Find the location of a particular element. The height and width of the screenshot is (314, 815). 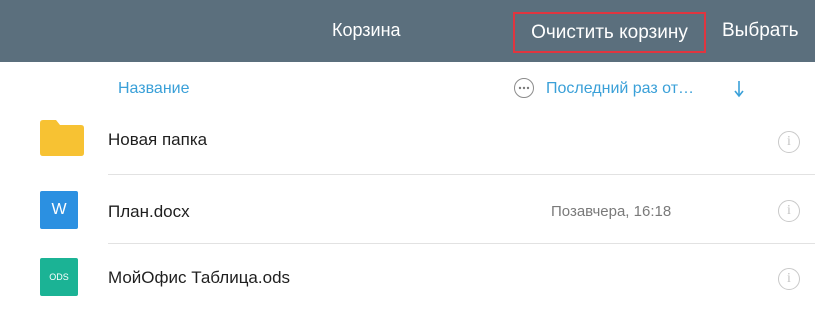

page-title: Корзина is located at coordinates (366, 30).